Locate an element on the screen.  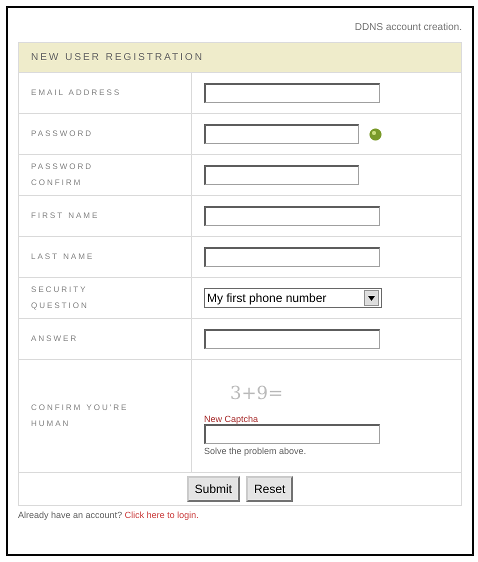
new-captcha-link: New Captcha is located at coordinates (231, 419).